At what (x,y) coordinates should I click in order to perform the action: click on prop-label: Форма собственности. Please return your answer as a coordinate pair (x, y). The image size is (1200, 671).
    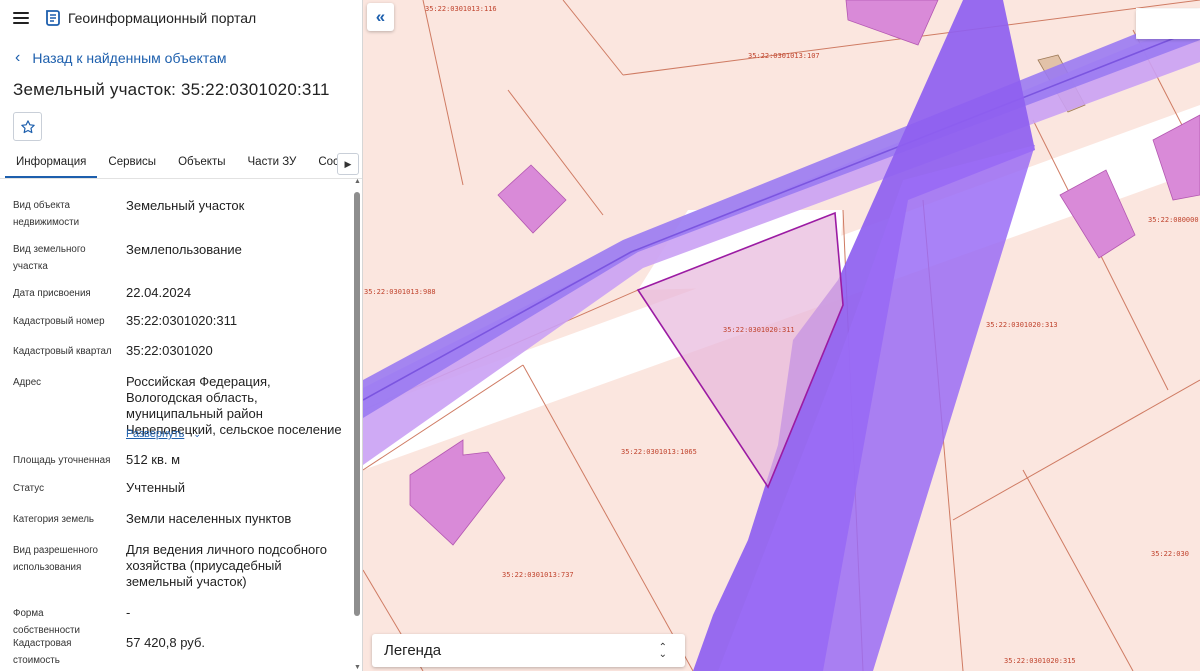
    Looking at the image, I should click on (47, 622).